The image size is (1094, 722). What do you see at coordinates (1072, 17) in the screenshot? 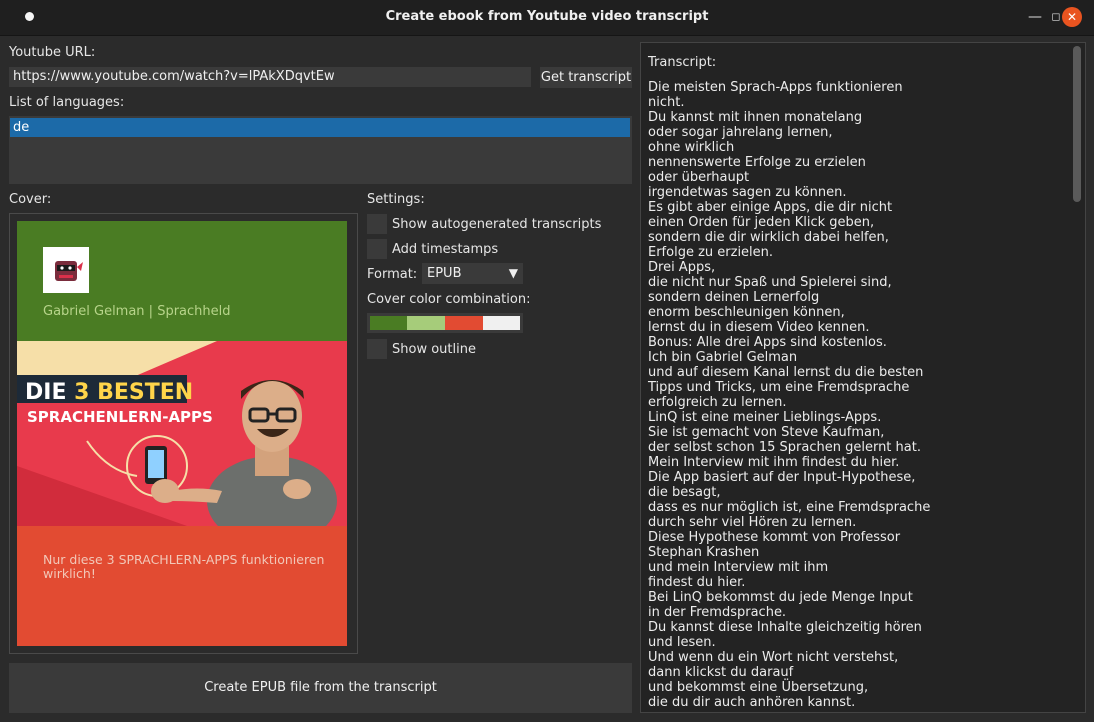
I see `close-icon: ✕` at bounding box center [1072, 17].